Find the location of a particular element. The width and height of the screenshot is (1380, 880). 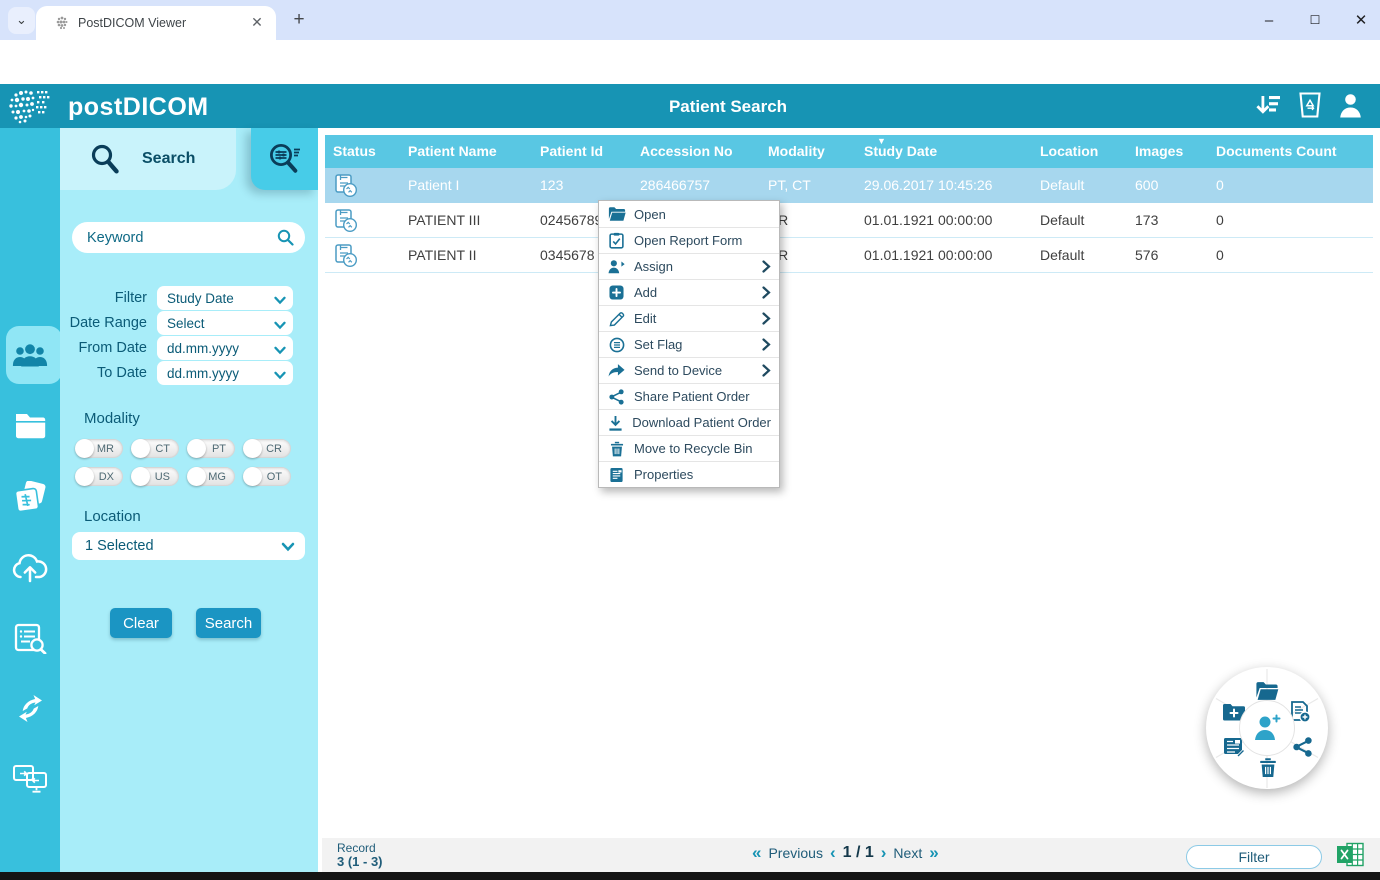

date-range-select: Select is located at coordinates (225, 323).